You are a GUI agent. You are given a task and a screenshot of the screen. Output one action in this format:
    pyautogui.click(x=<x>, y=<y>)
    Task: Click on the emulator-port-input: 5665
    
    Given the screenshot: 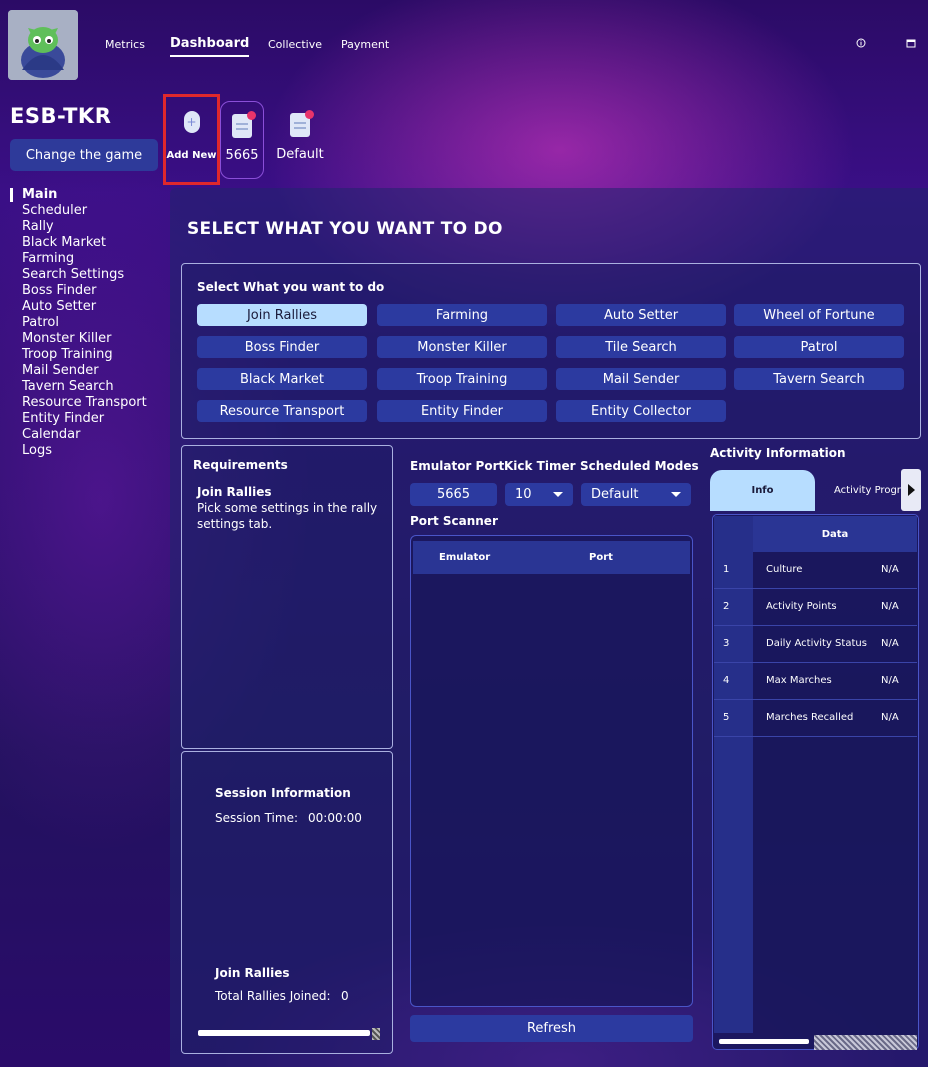 What is the action you would take?
    pyautogui.click(x=453, y=494)
    